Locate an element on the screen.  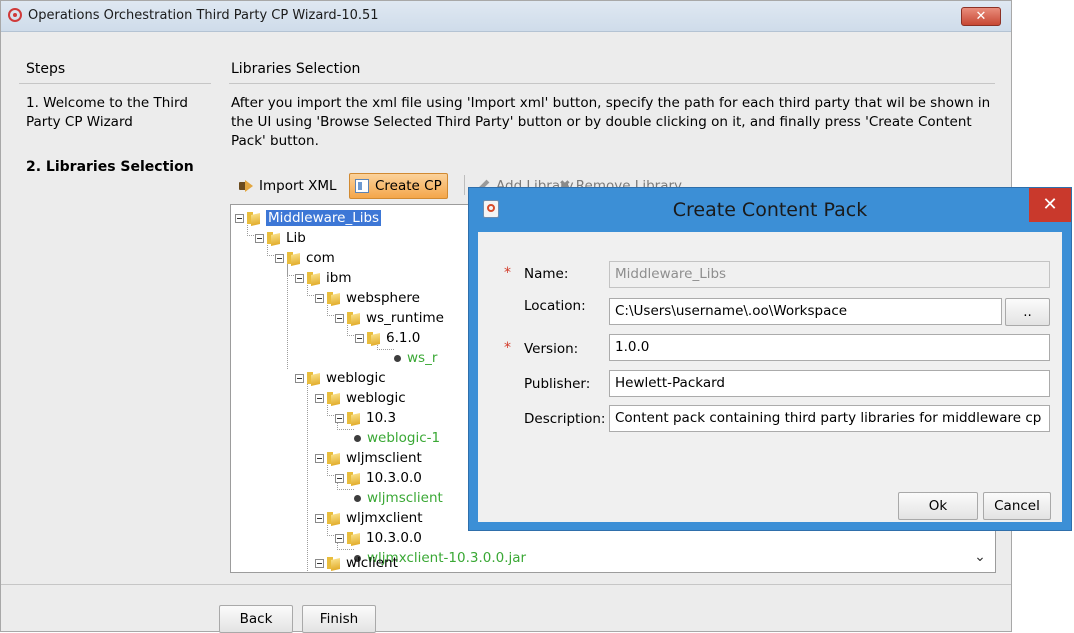
step-libraries-selection: 2. Libraries Selection is located at coordinates (110, 167).